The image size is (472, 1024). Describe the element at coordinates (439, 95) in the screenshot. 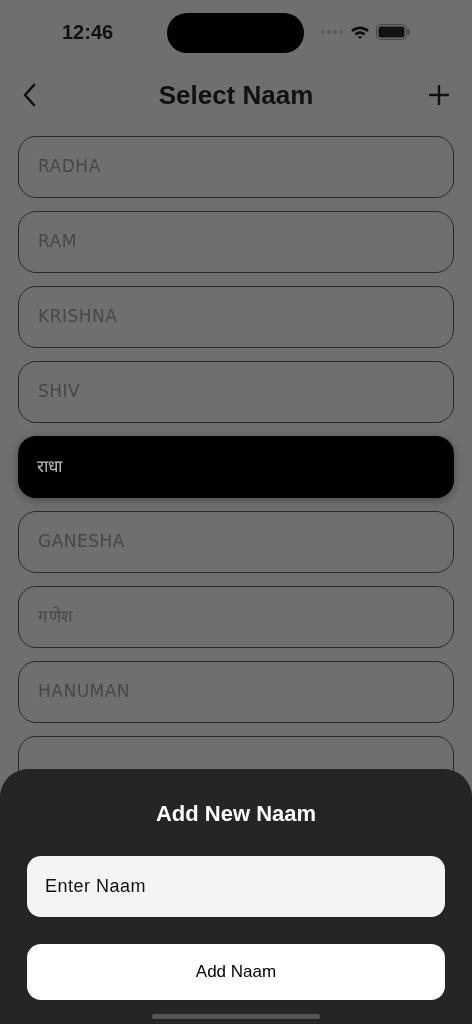

I see `add-button` at that location.